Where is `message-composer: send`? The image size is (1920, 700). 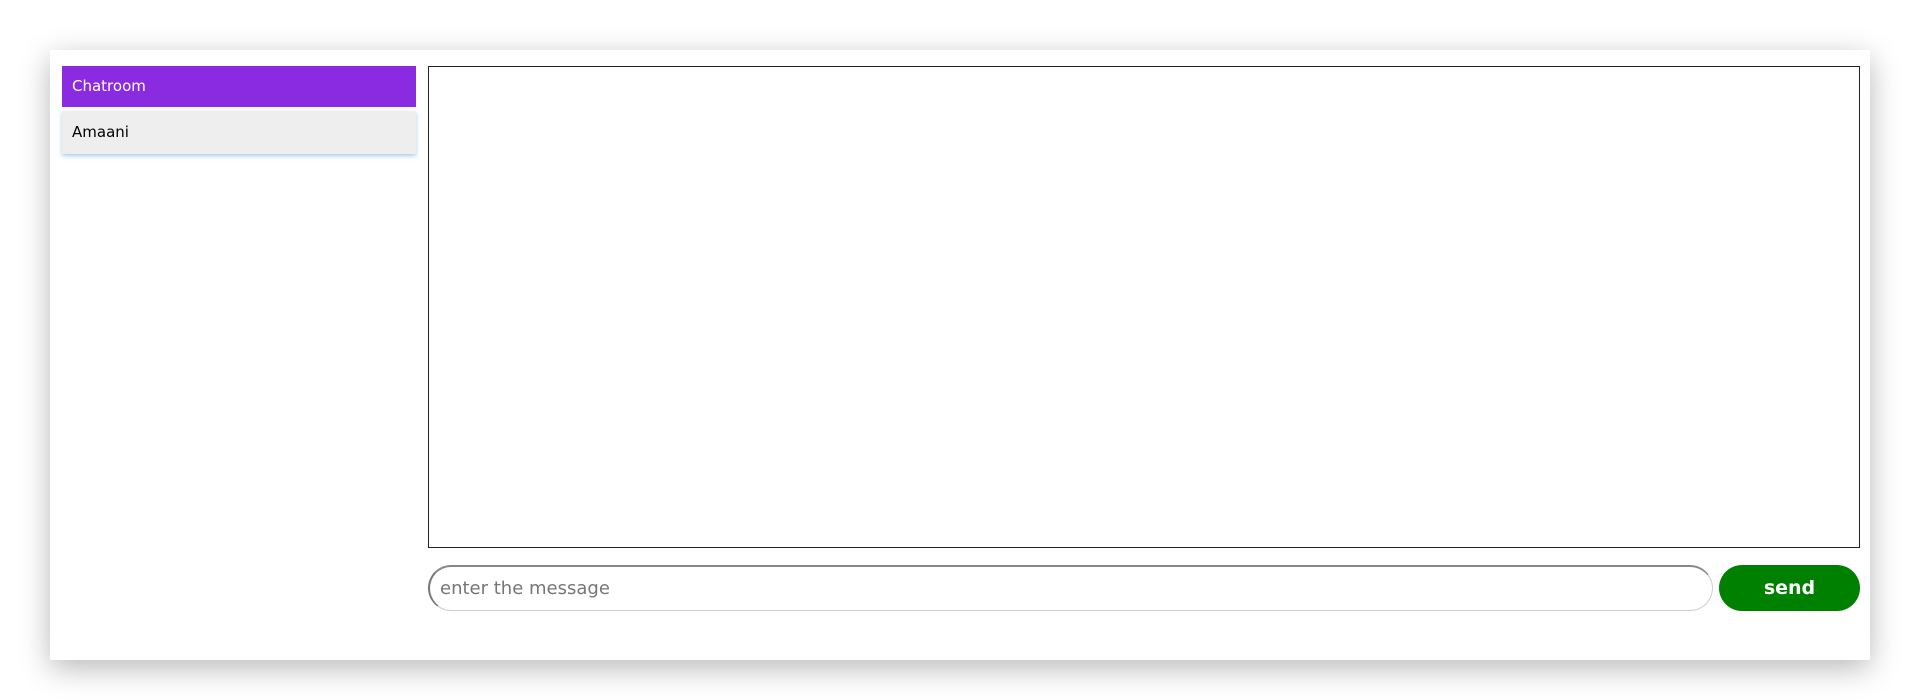
message-composer: send is located at coordinates (1144, 588).